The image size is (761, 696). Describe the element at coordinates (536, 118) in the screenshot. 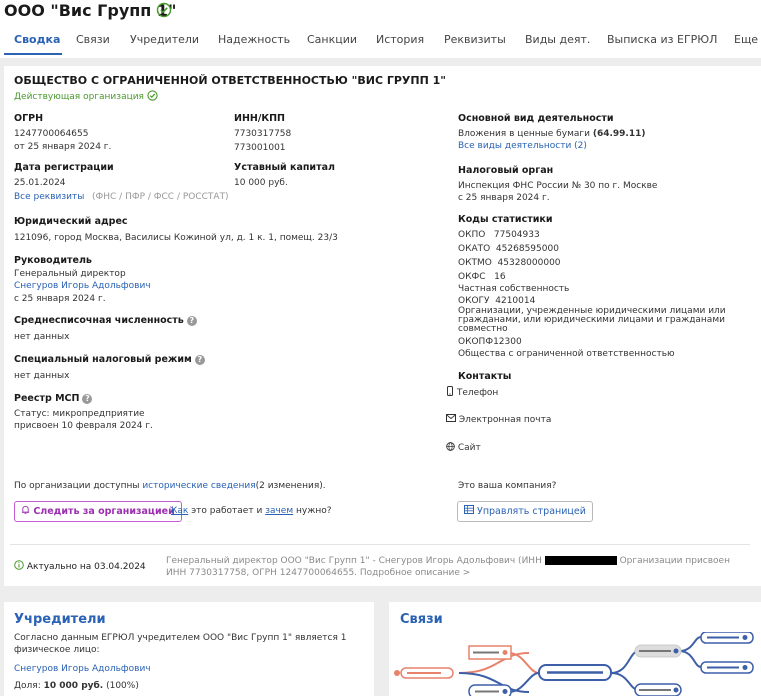

I see `activity-label: Основной вид деятельности` at that location.